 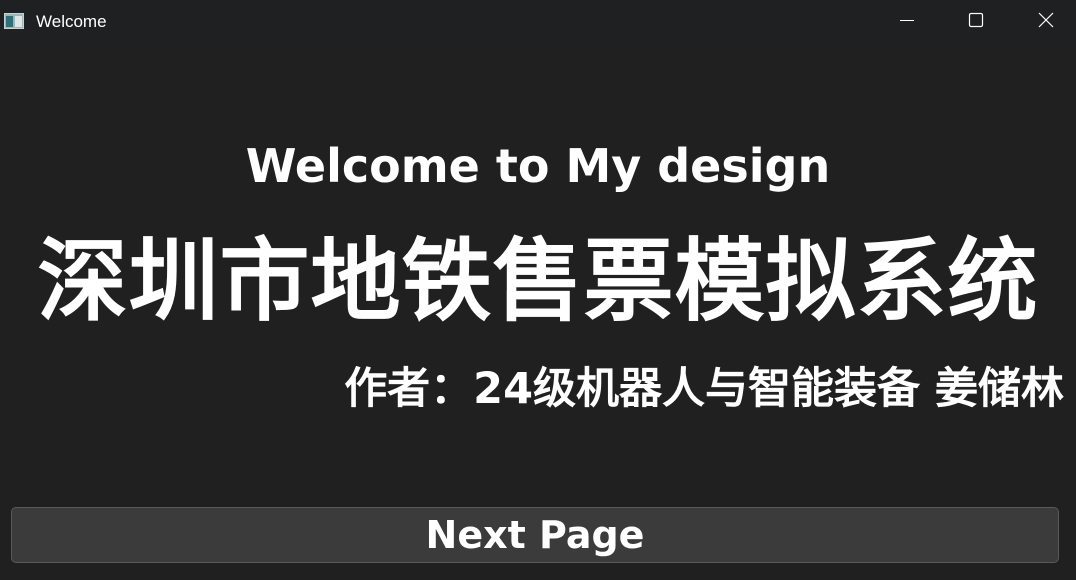 I want to click on maximize-icon, so click(x=976, y=22).